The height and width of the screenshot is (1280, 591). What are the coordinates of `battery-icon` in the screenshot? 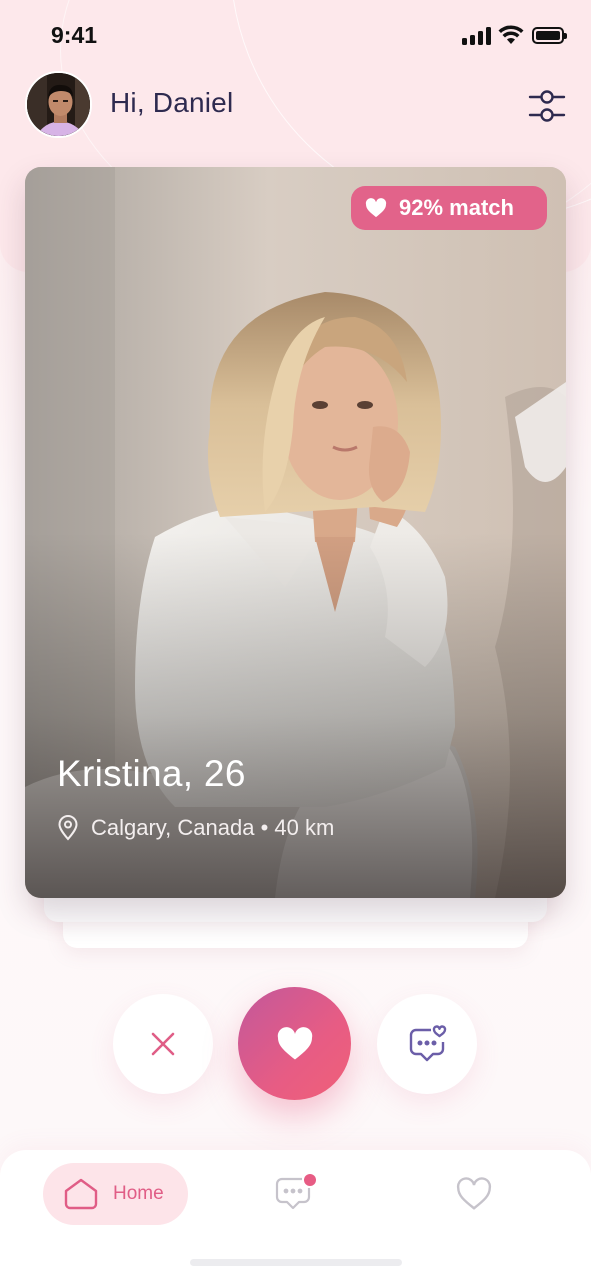 It's located at (549, 35).